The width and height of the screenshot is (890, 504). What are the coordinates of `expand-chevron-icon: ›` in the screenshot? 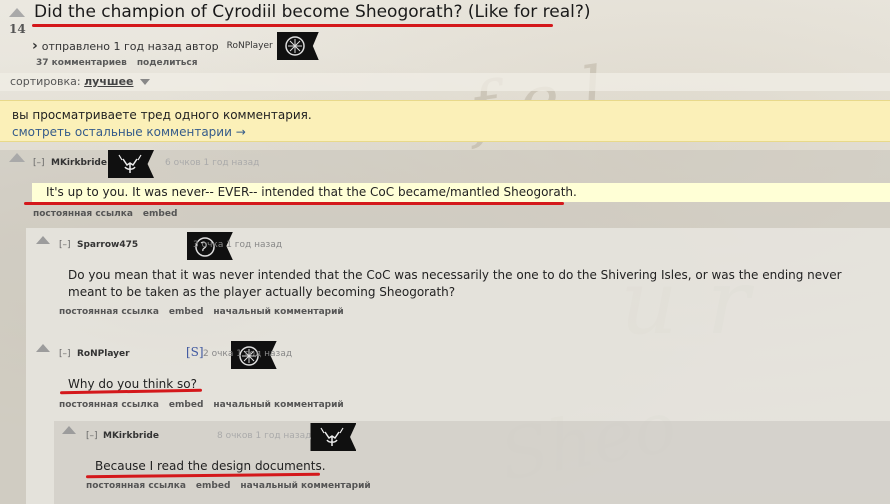 It's located at (35, 46).